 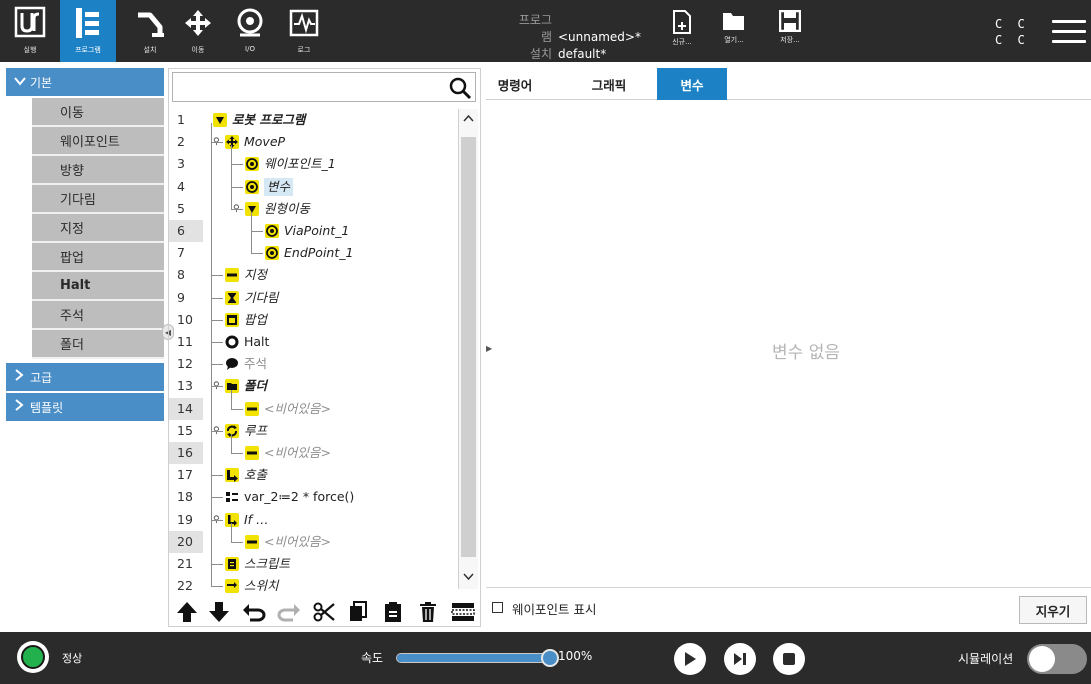 What do you see at coordinates (30, 31) in the screenshot?
I see `tab-run: 실행` at bounding box center [30, 31].